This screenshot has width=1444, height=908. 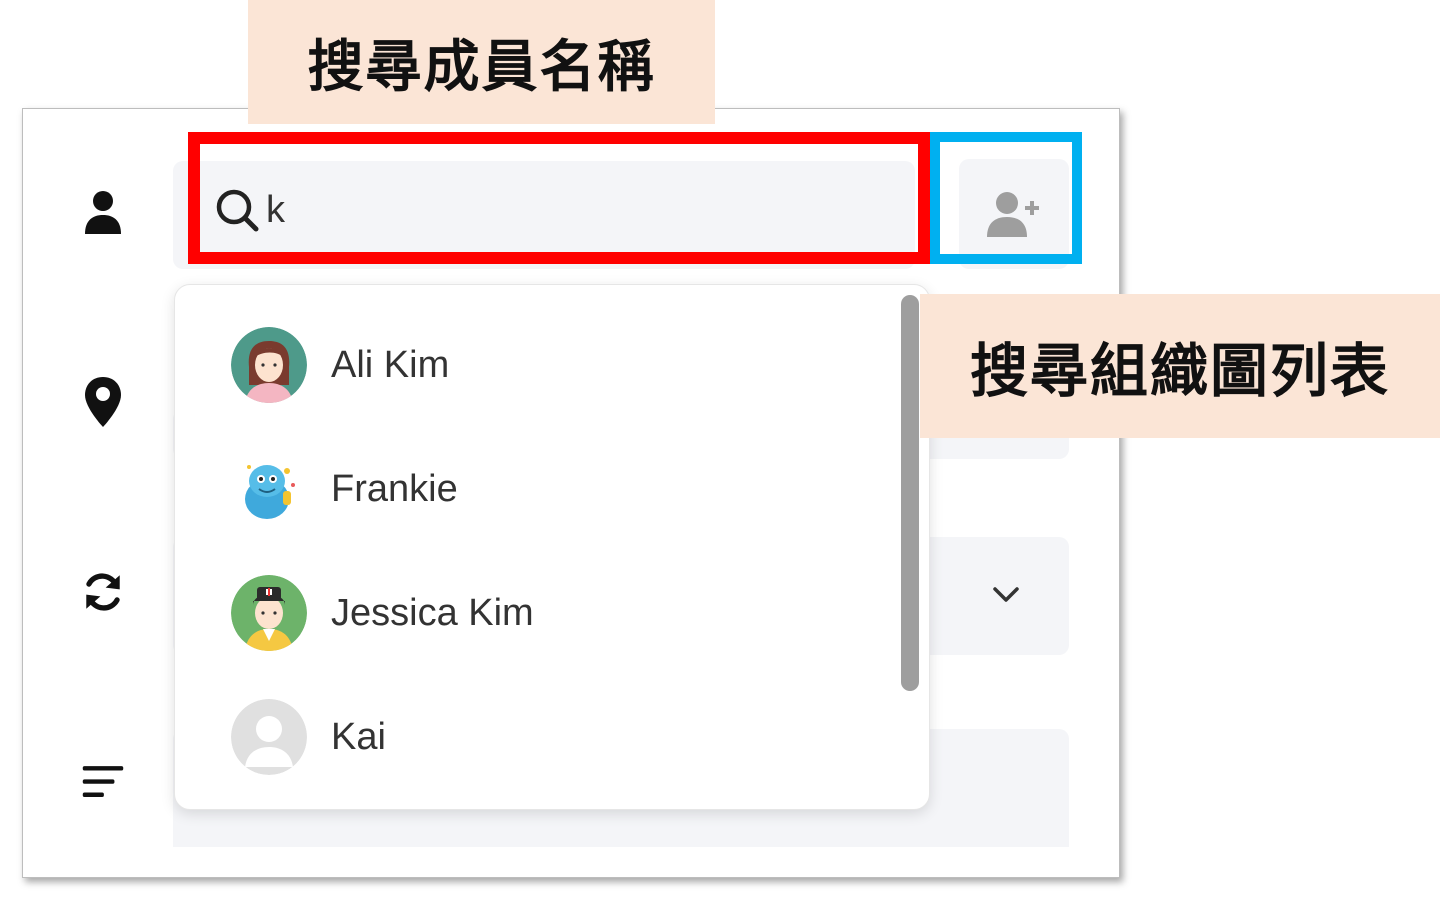 I want to click on scrollbar, so click(x=910, y=493).